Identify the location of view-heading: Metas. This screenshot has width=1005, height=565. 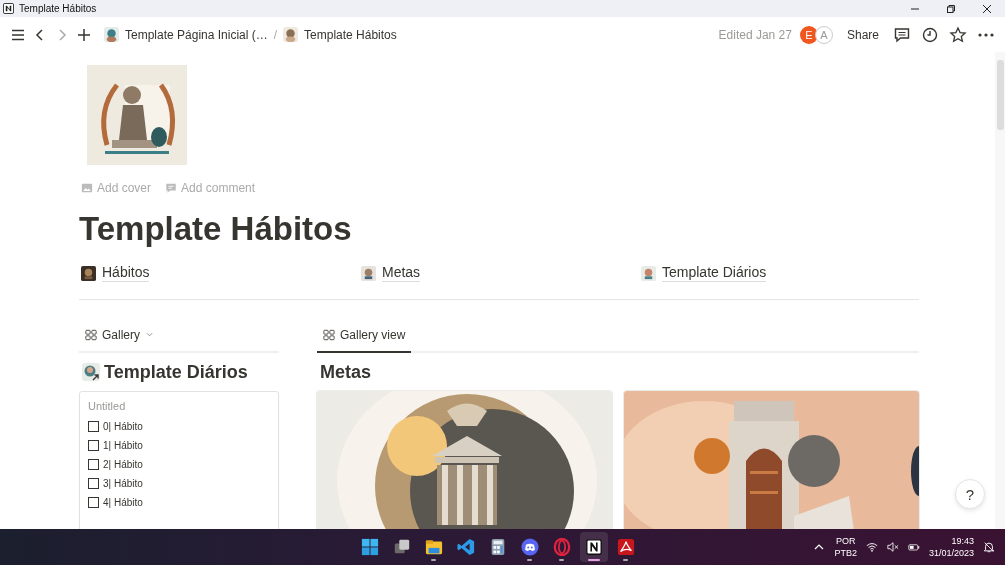
(346, 372).